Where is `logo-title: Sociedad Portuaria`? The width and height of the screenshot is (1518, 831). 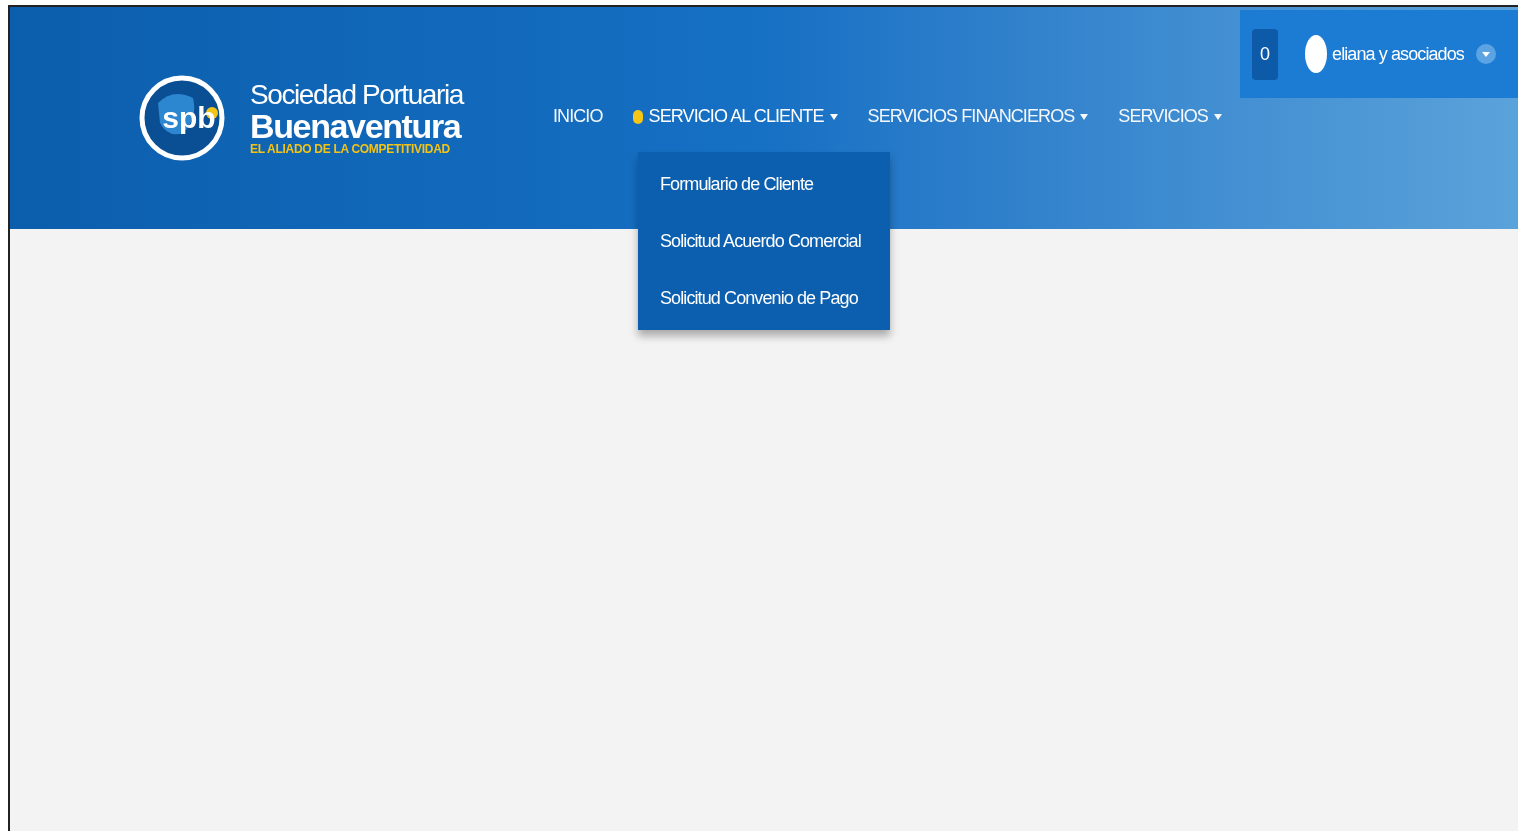
logo-title: Sociedad Portuaria is located at coordinates (356, 95).